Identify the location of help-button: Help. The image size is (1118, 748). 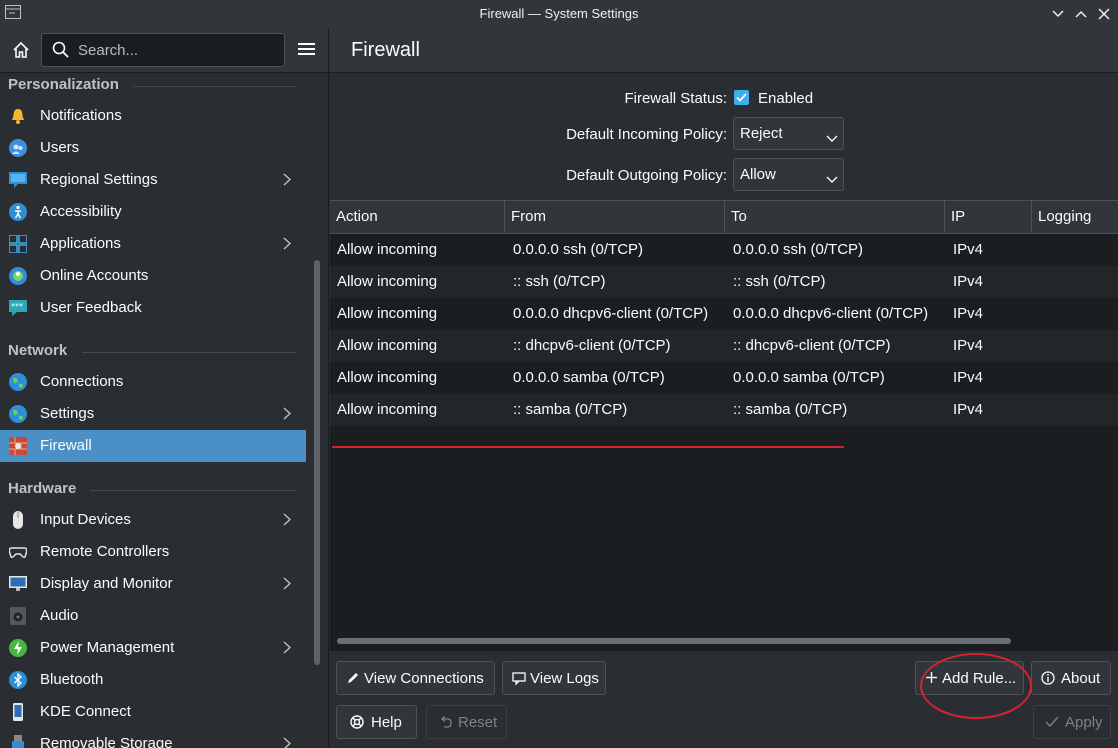
(376, 722).